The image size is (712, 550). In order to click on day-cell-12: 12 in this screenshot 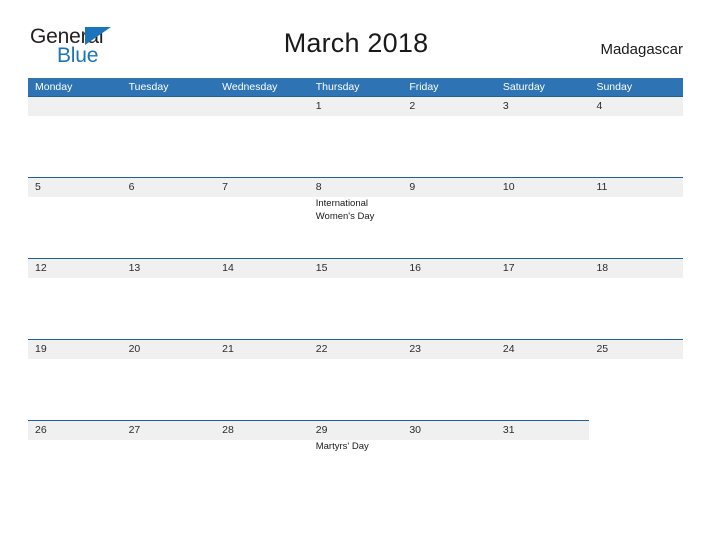, I will do `click(75, 298)`.